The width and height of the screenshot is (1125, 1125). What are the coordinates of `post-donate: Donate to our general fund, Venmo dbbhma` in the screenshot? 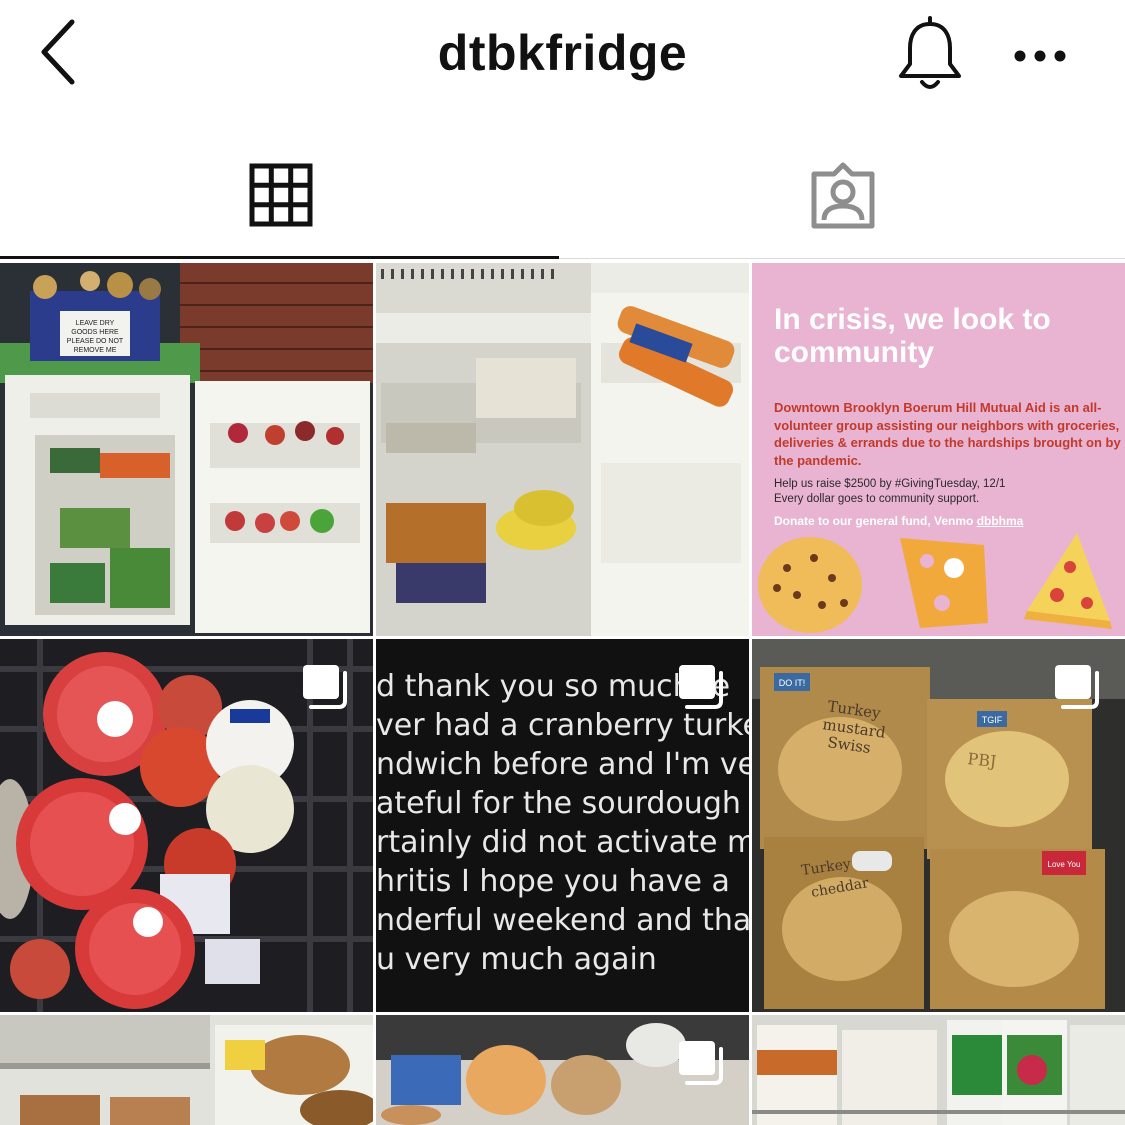 It's located at (899, 521).